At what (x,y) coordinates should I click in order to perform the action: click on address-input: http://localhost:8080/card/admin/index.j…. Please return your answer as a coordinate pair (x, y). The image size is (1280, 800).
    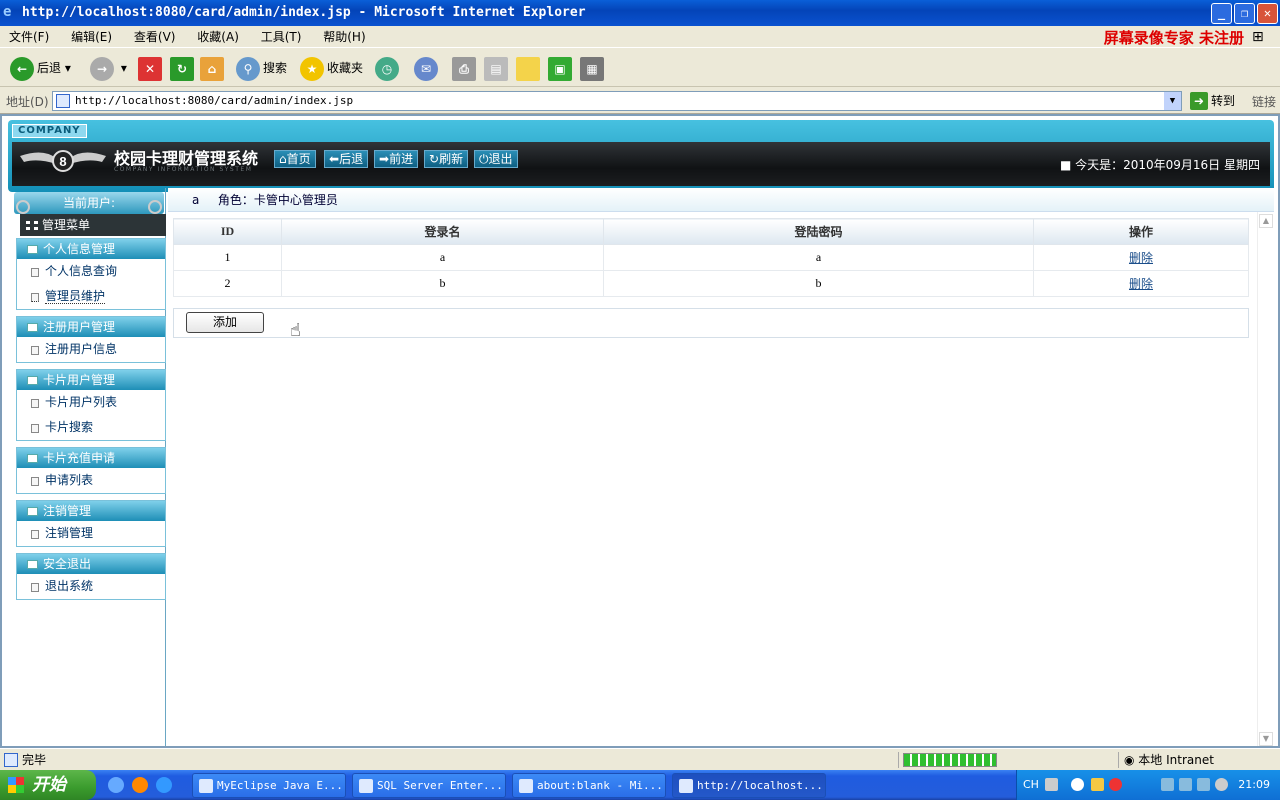
    Looking at the image, I should click on (617, 101).